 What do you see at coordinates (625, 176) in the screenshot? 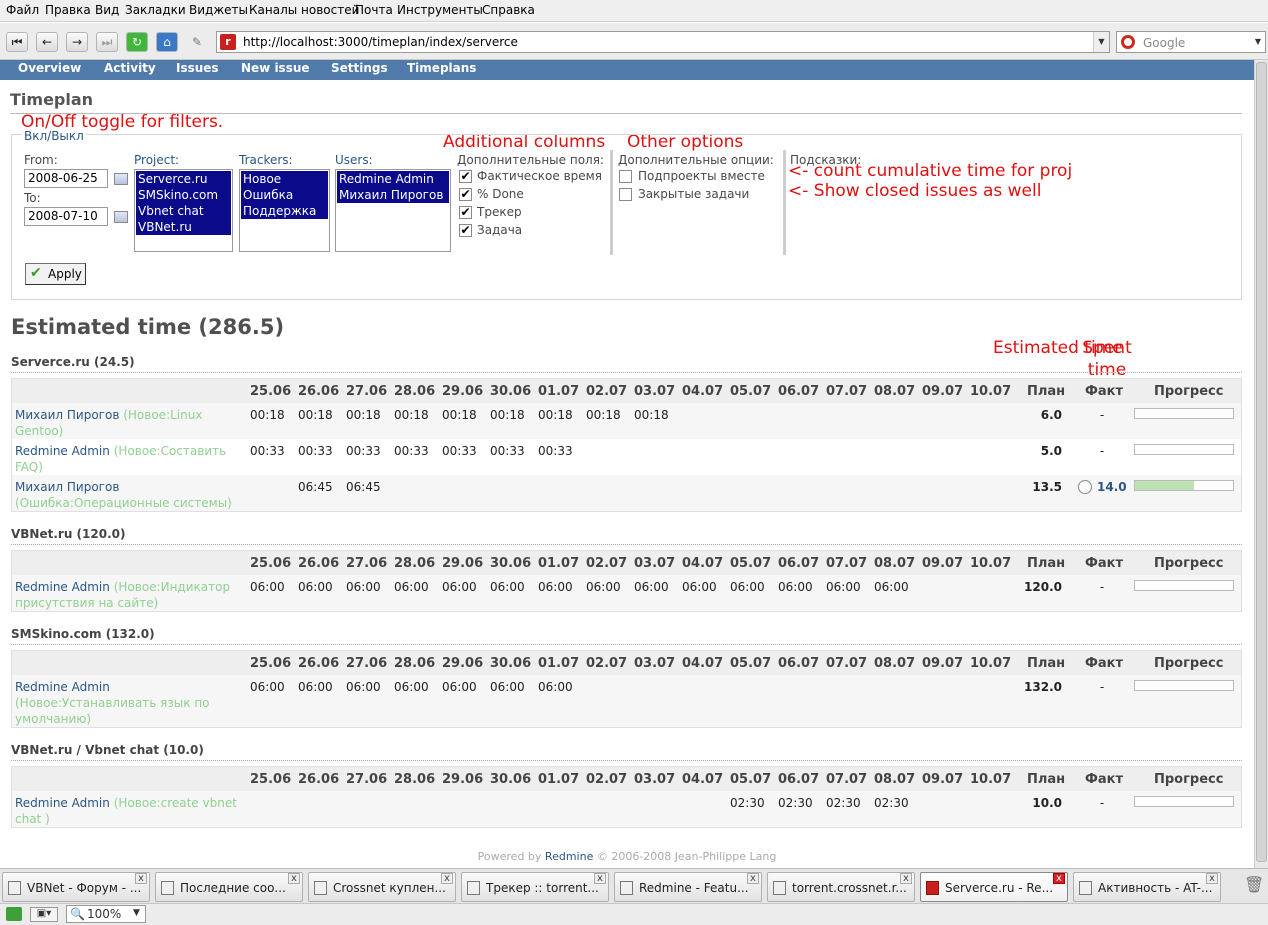
I see `subprojects-checkbox` at bounding box center [625, 176].